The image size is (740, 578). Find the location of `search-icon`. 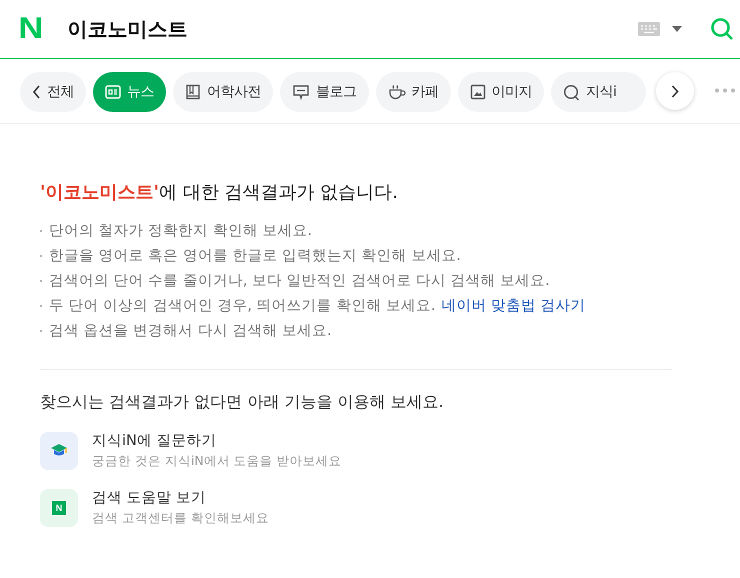

search-icon is located at coordinates (722, 29).